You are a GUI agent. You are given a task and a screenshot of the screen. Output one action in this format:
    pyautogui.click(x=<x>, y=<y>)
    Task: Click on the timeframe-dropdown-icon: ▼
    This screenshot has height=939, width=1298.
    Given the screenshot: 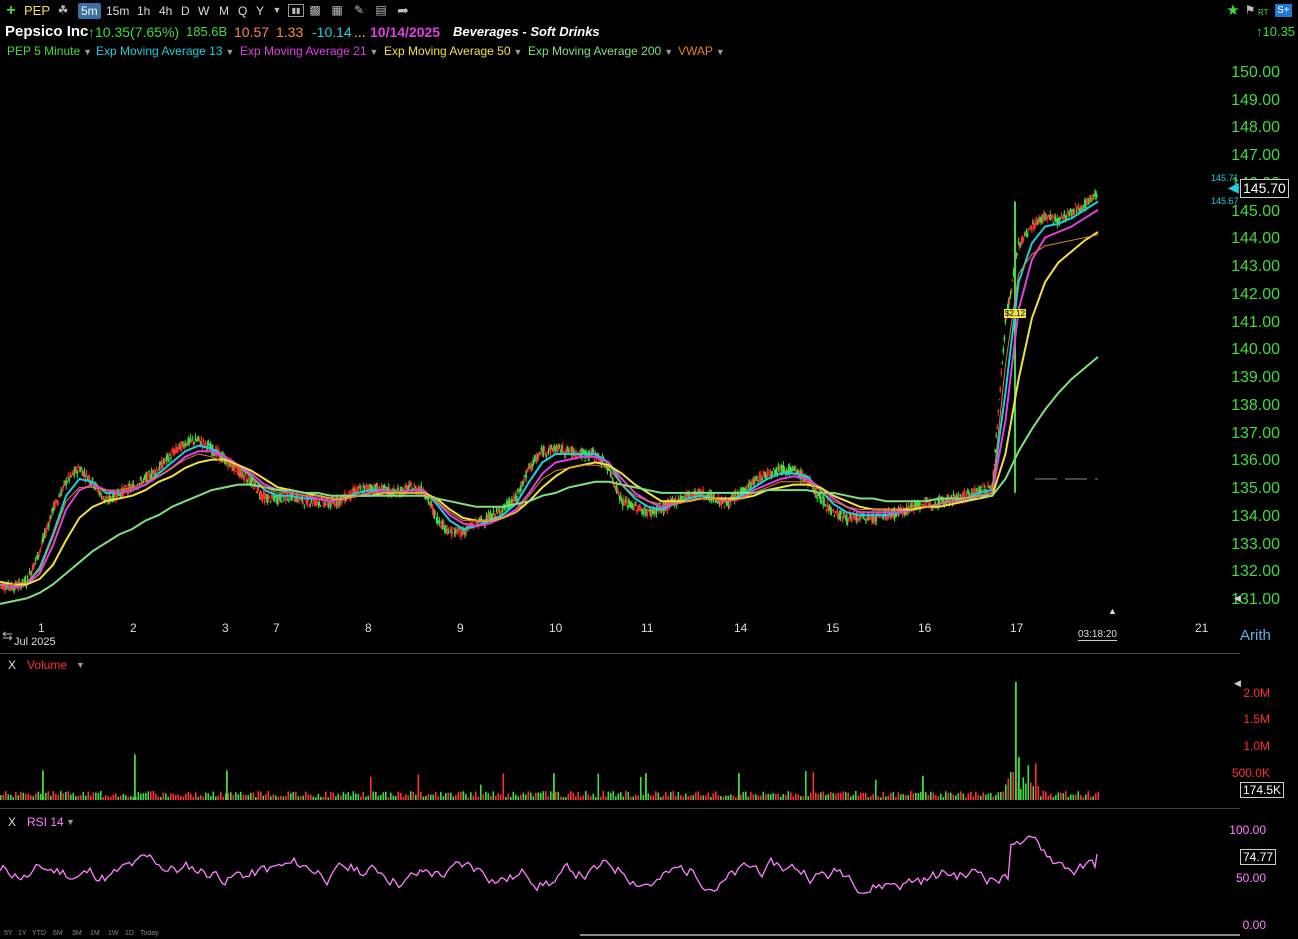 What is the action you would take?
    pyautogui.click(x=277, y=10)
    